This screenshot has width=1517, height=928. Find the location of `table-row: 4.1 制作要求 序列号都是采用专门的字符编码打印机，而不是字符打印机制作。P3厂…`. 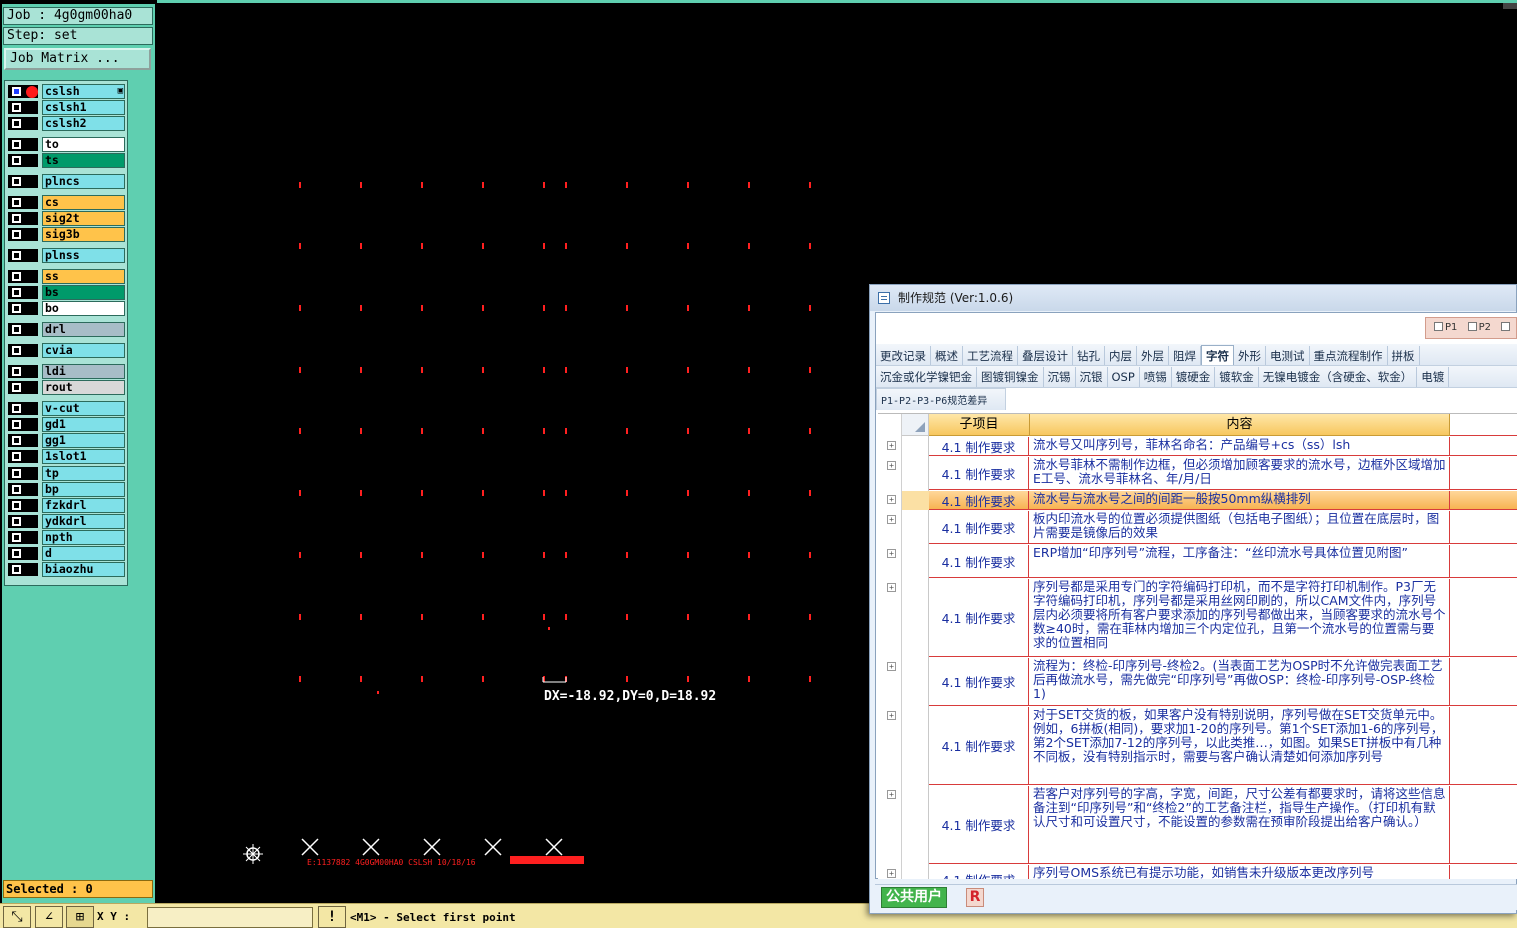

table-row: 4.1 制作要求 序列号都是采用专门的字符编码打印机，而不是字符打印机制作。P3厂… is located at coordinates (1223, 618).